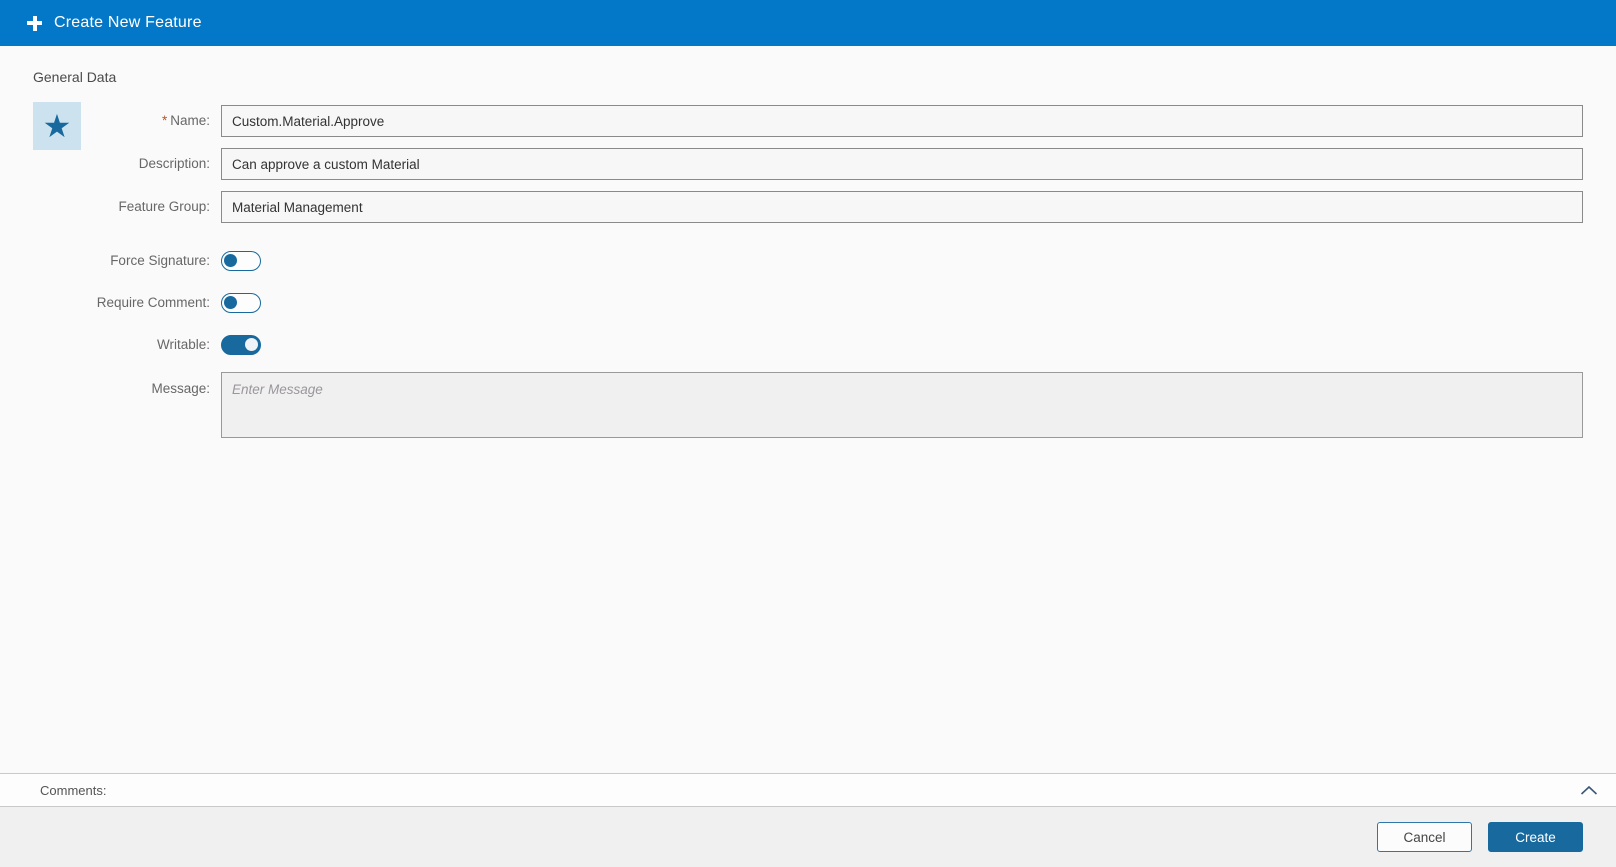 The image size is (1616, 867). I want to click on footer-bar: Cancel Create, so click(808, 837).